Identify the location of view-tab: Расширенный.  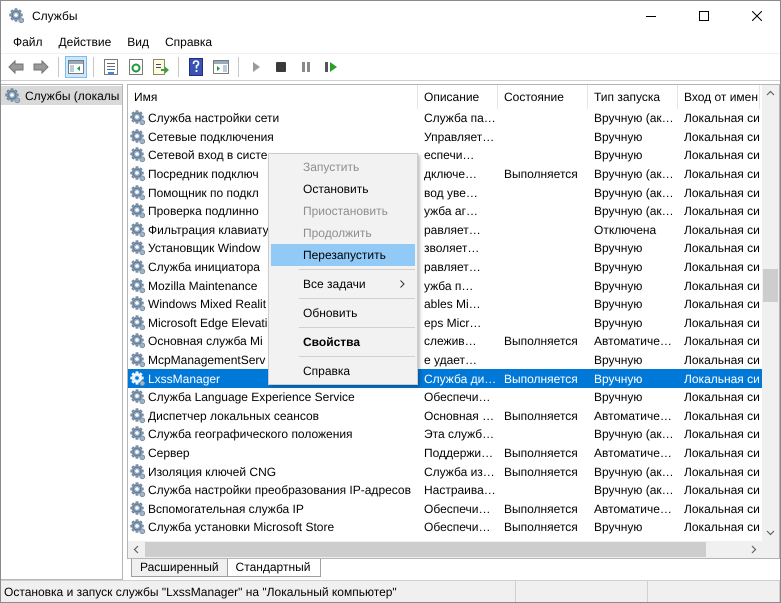
(180, 568).